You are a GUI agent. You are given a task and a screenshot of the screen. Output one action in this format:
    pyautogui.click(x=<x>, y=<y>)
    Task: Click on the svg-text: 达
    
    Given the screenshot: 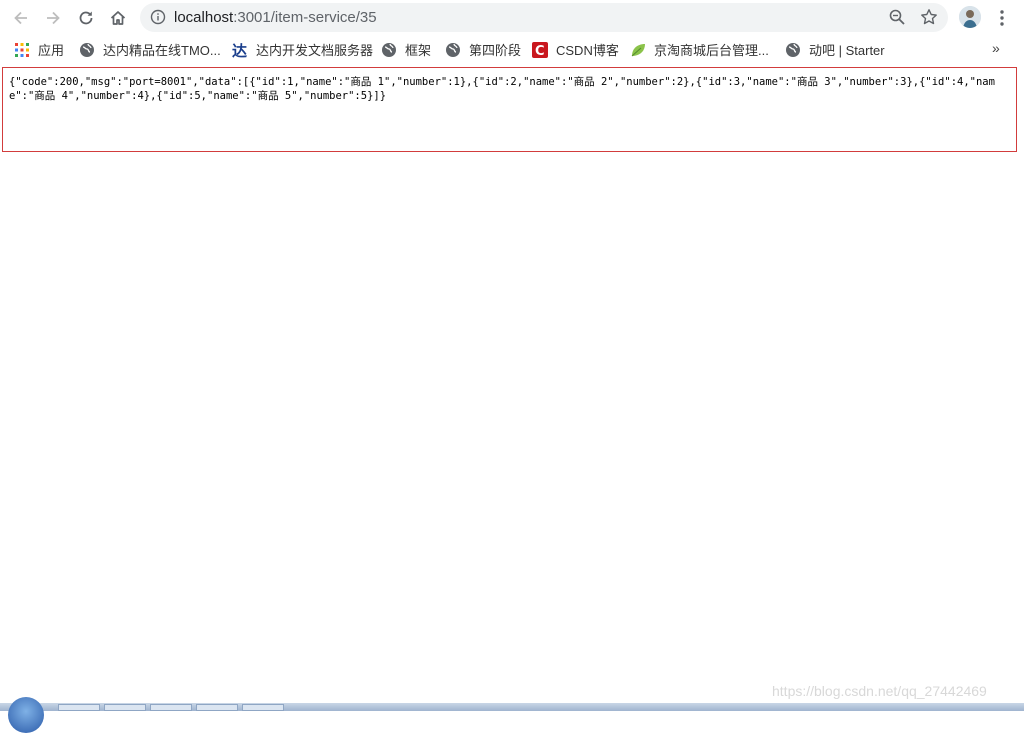 What is the action you would take?
    pyautogui.click(x=239, y=50)
    